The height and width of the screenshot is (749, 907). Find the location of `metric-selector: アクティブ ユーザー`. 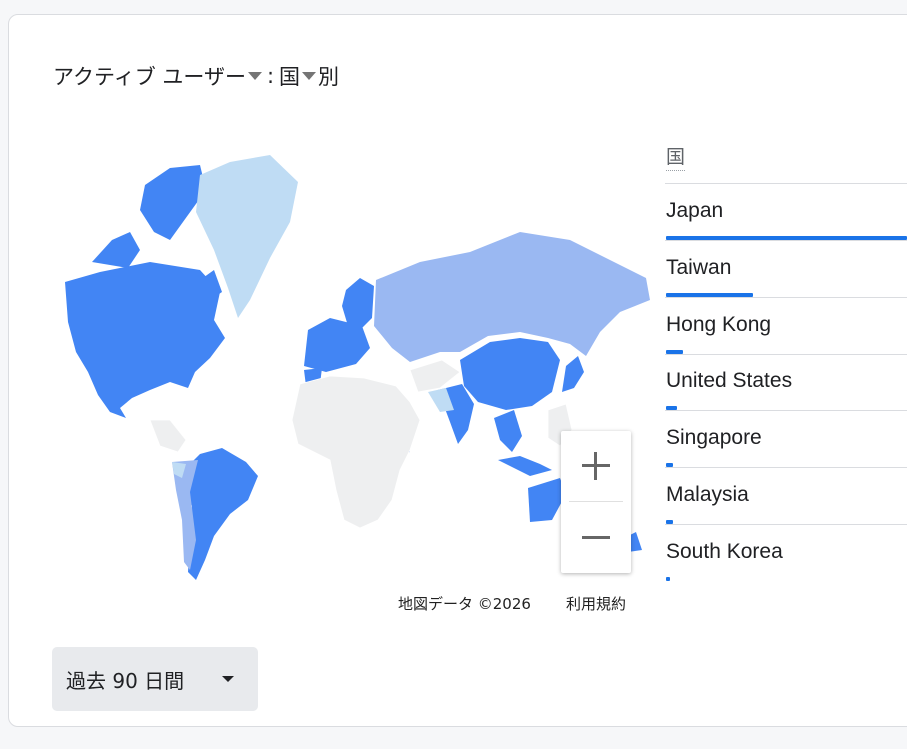

metric-selector: アクティブ ユーザー is located at coordinates (149, 76).